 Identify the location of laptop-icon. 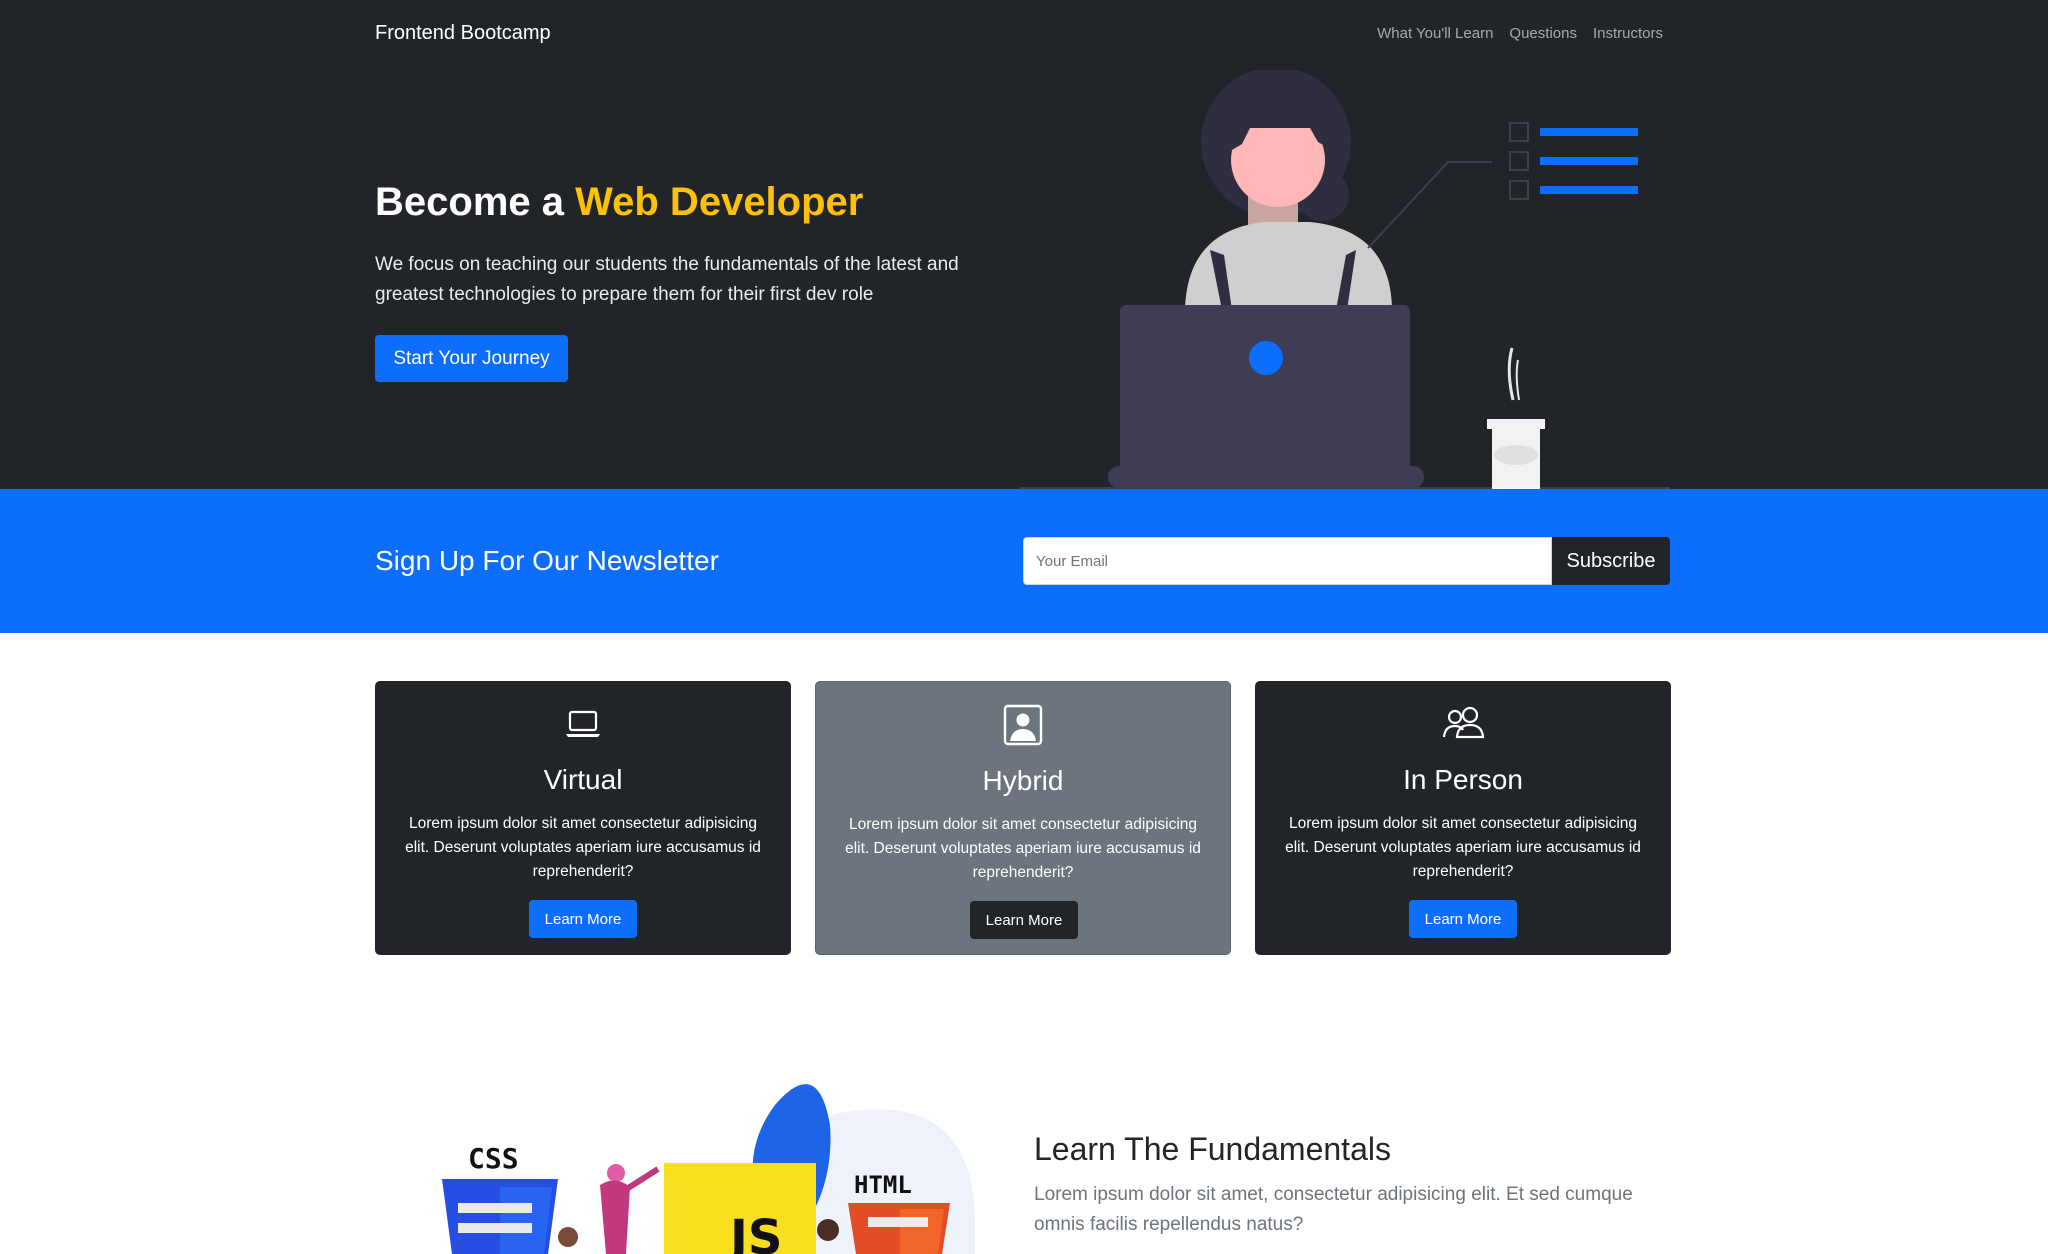
(583, 724).